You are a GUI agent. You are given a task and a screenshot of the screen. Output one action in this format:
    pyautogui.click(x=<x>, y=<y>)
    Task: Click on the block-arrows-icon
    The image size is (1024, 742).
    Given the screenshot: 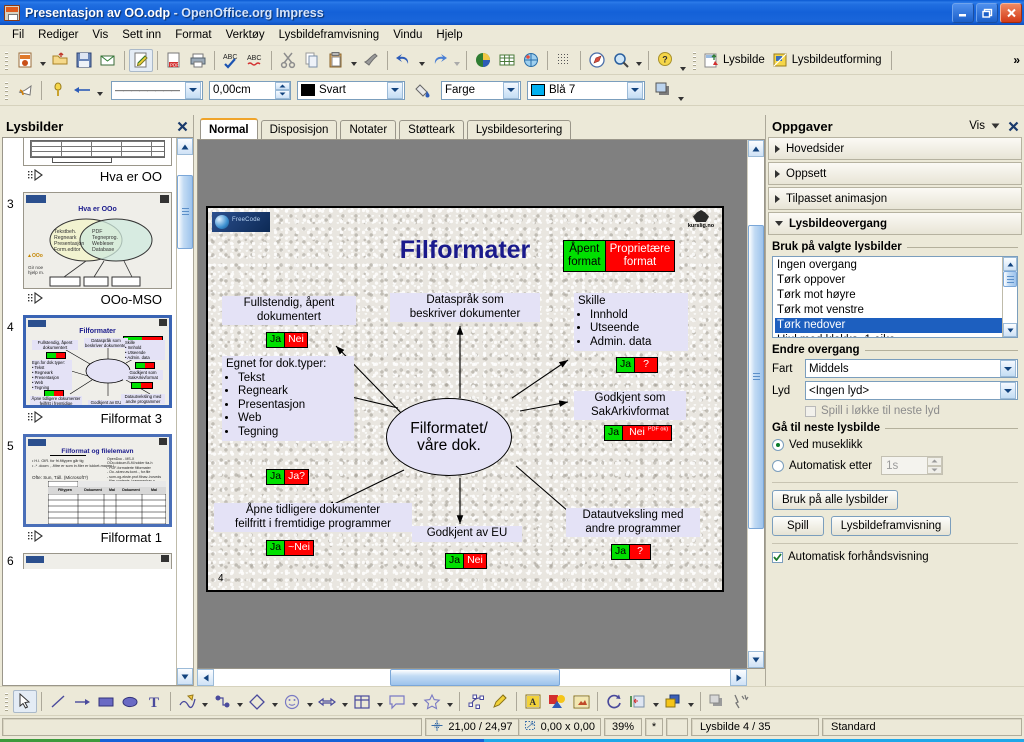 What is the action you would take?
    pyautogui.click(x=327, y=701)
    